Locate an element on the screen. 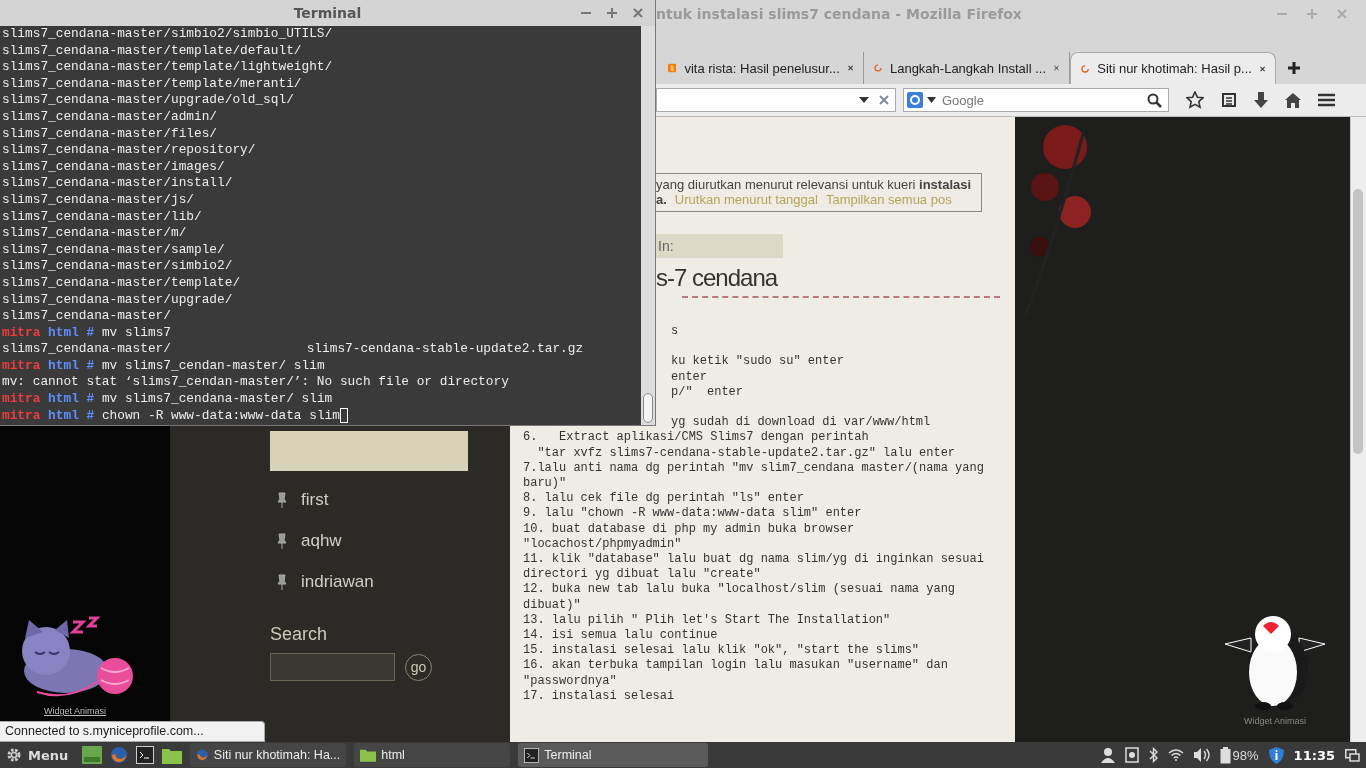 This screenshot has width=1366, height=768. post-text-line: 10. buat database di php my admin buka browser "locachost/phpmyadmin" is located at coordinates (689, 536).